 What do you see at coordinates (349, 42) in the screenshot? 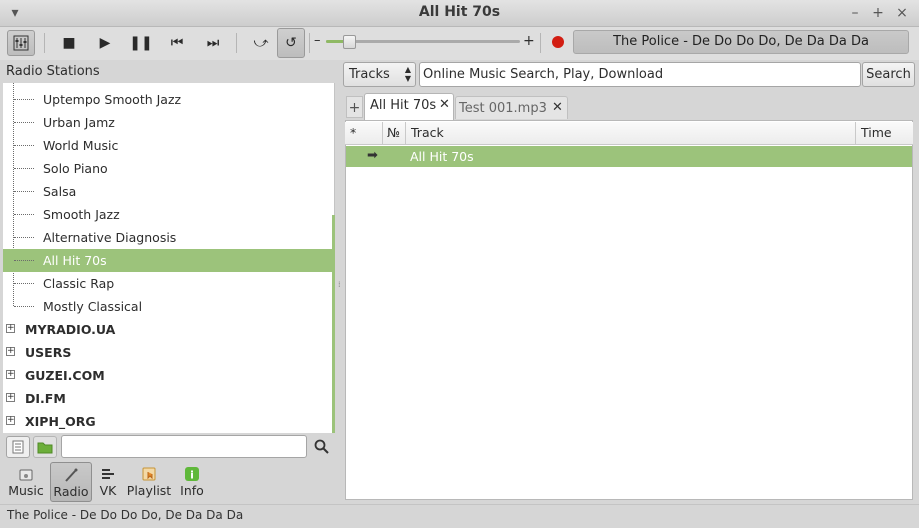
I see `volume-slider-handle` at bounding box center [349, 42].